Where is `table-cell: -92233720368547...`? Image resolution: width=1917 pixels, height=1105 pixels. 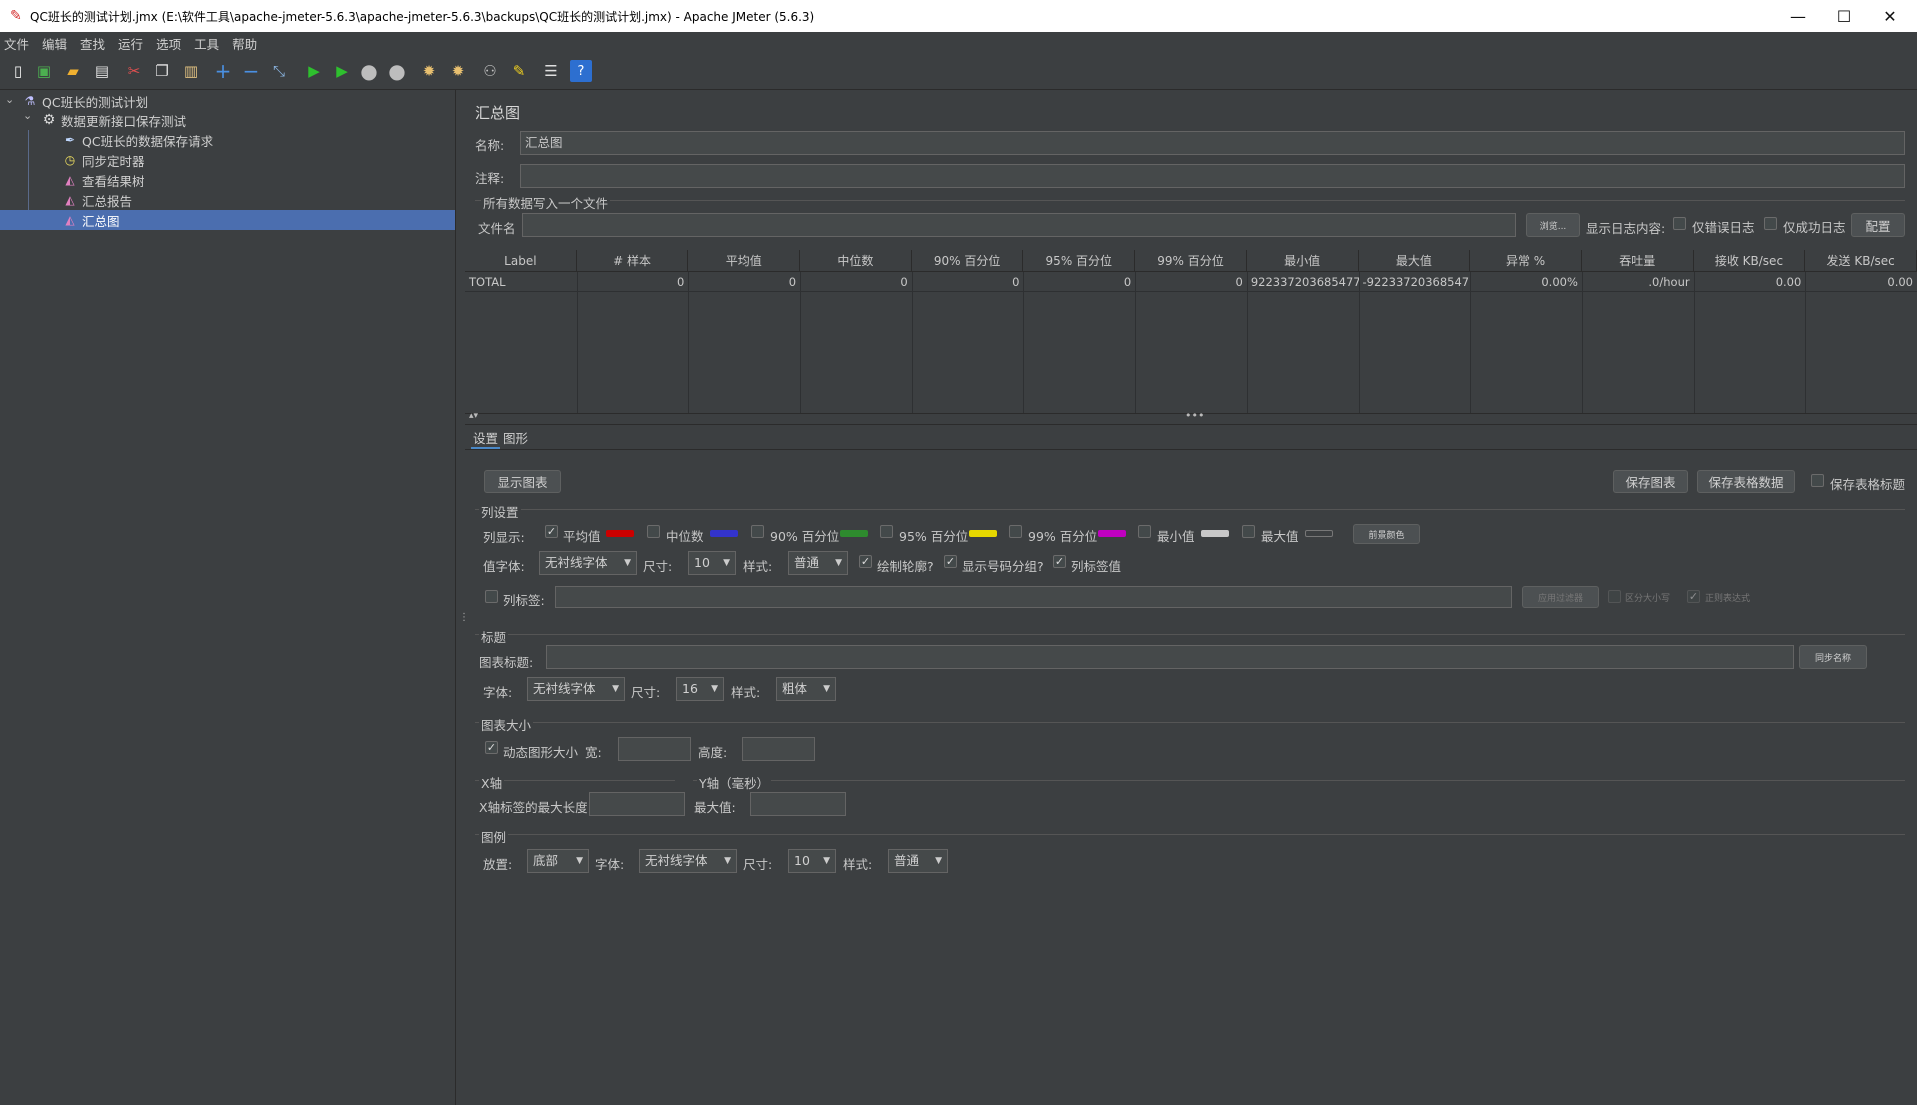 table-cell: -92233720368547... is located at coordinates (1415, 282).